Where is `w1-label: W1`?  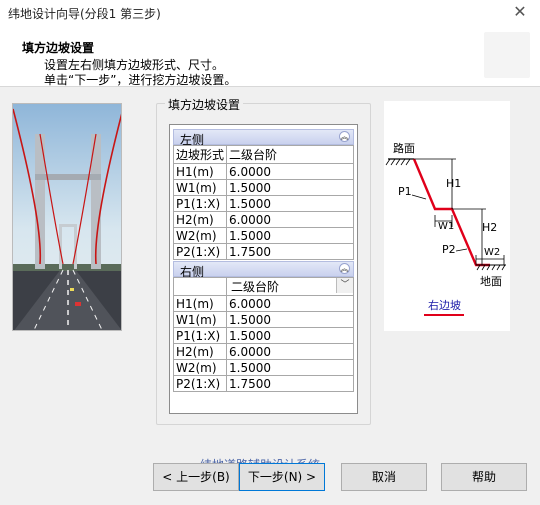 w1-label: W1 is located at coordinates (446, 226).